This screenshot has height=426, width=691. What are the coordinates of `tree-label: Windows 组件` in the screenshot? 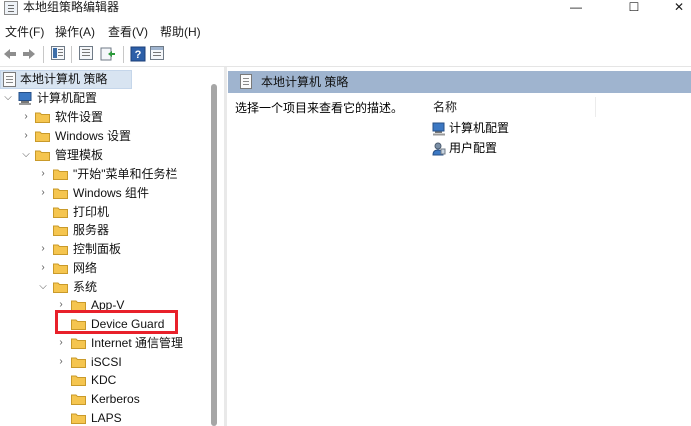 It's located at (111, 193).